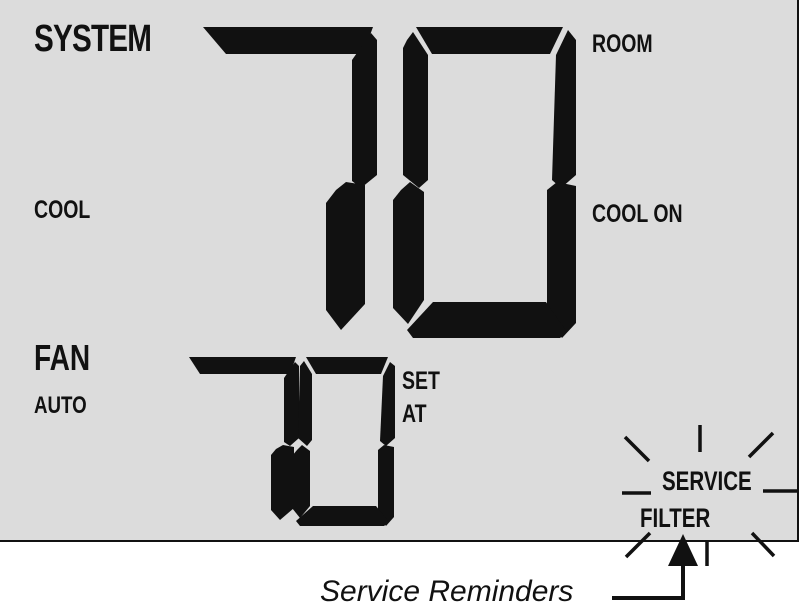  What do you see at coordinates (60, 405) in the screenshot?
I see `fan-mode-label: AUTO` at bounding box center [60, 405].